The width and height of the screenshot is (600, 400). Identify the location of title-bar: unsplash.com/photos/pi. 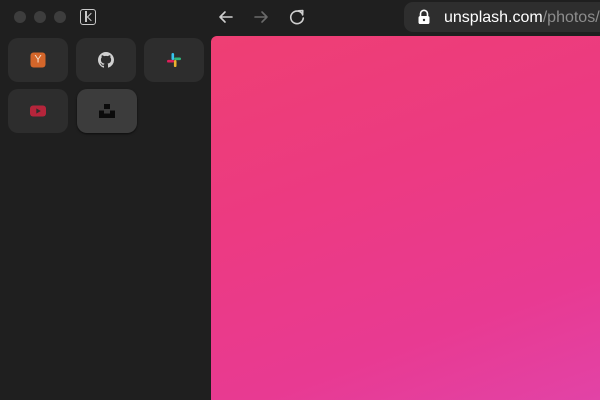
(300, 18).